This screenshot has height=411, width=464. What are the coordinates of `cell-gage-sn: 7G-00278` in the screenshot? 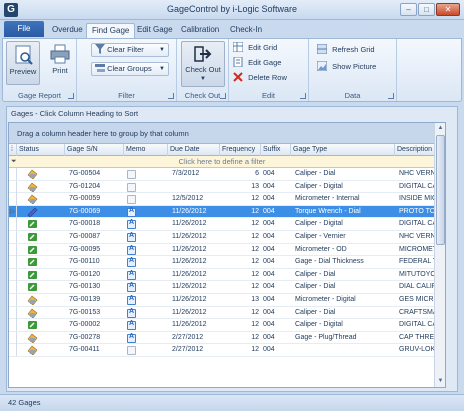 It's located at (85, 337).